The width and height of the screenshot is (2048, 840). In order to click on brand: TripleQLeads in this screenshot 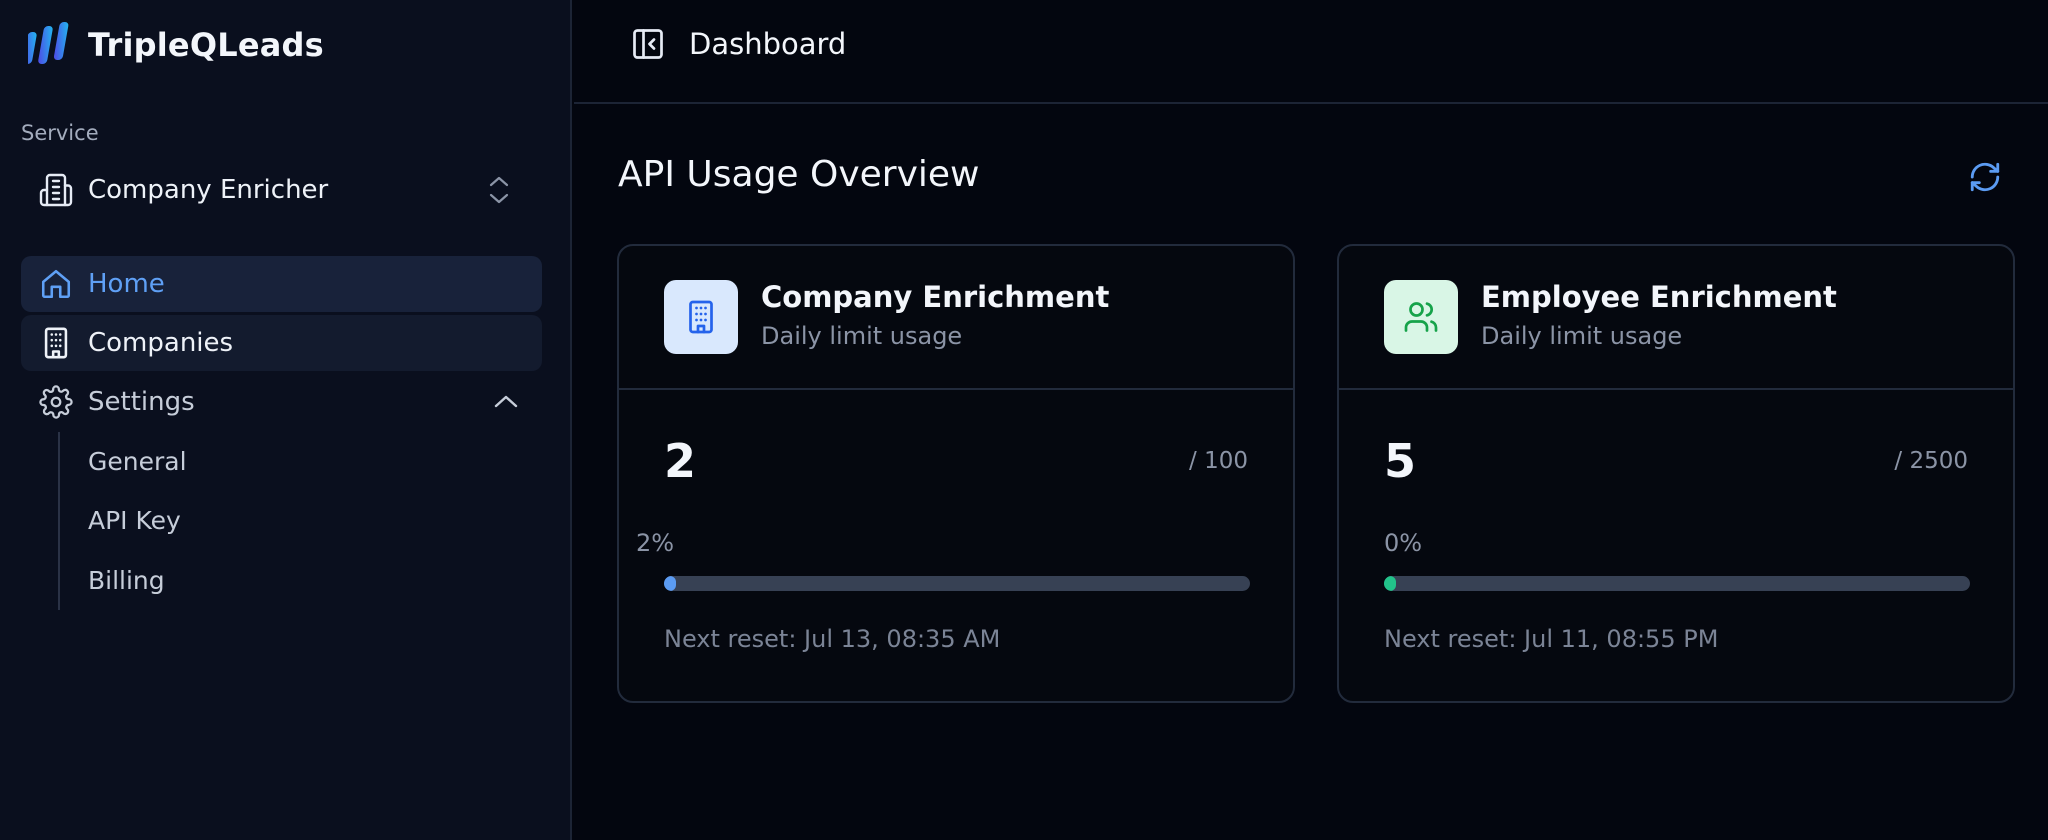, I will do `click(176, 45)`.